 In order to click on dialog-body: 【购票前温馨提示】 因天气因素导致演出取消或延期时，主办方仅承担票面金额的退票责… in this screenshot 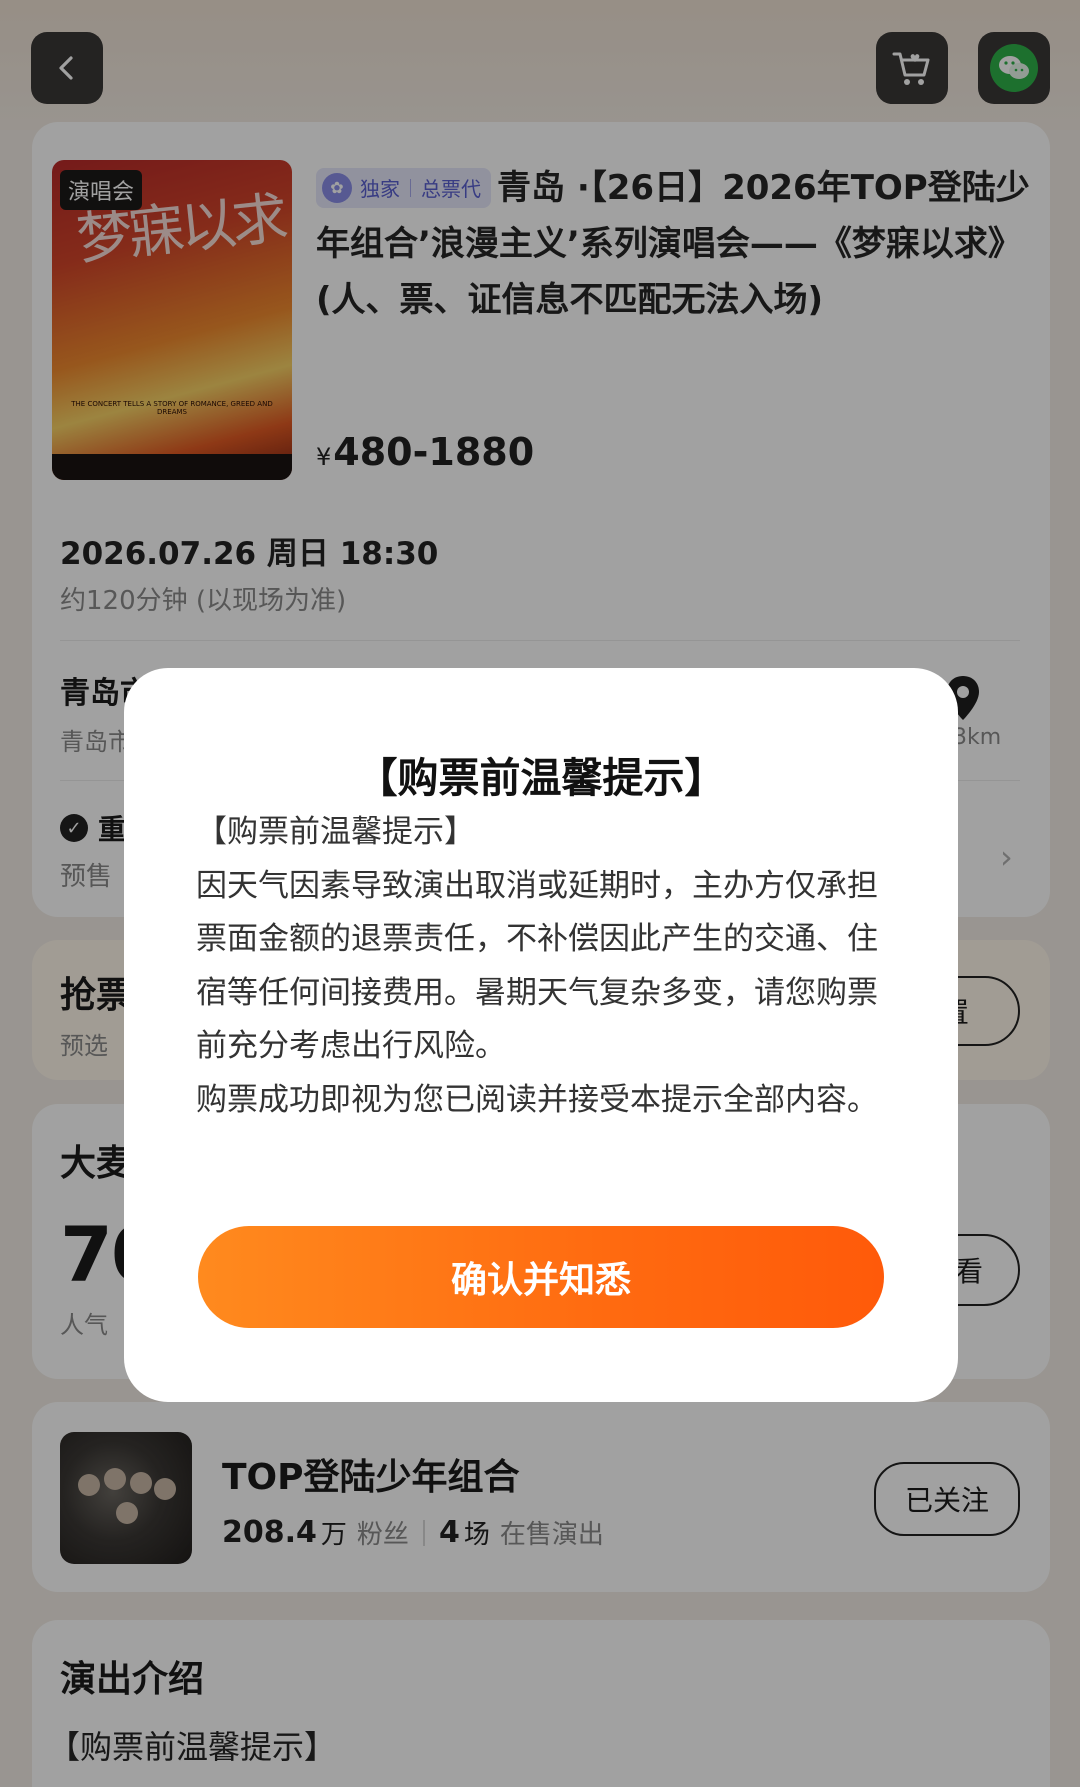, I will do `click(546, 966)`.